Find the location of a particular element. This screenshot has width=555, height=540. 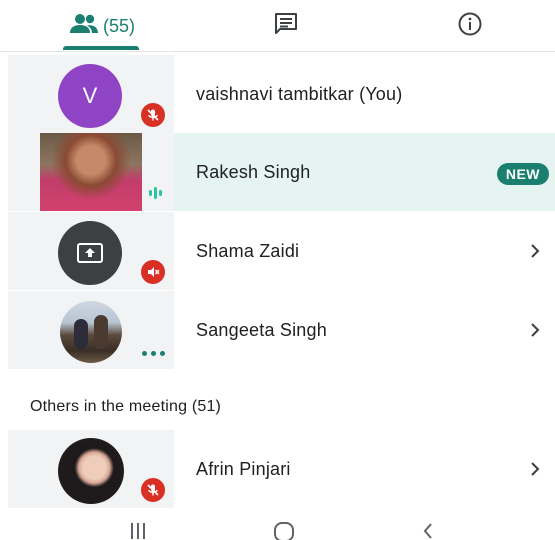

participant-name: Rakesh Singh is located at coordinates (253, 171).